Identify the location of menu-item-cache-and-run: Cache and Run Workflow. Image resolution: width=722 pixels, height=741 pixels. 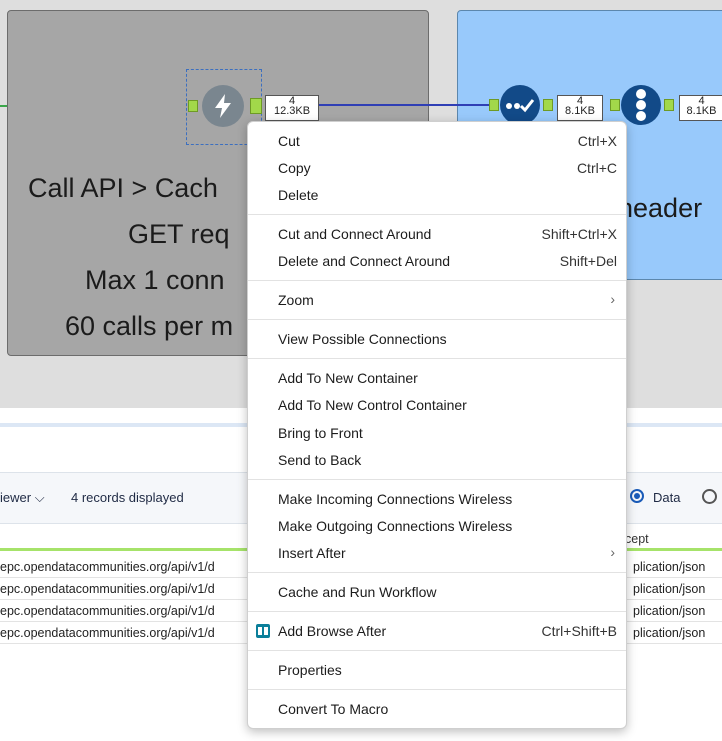
(437, 592).